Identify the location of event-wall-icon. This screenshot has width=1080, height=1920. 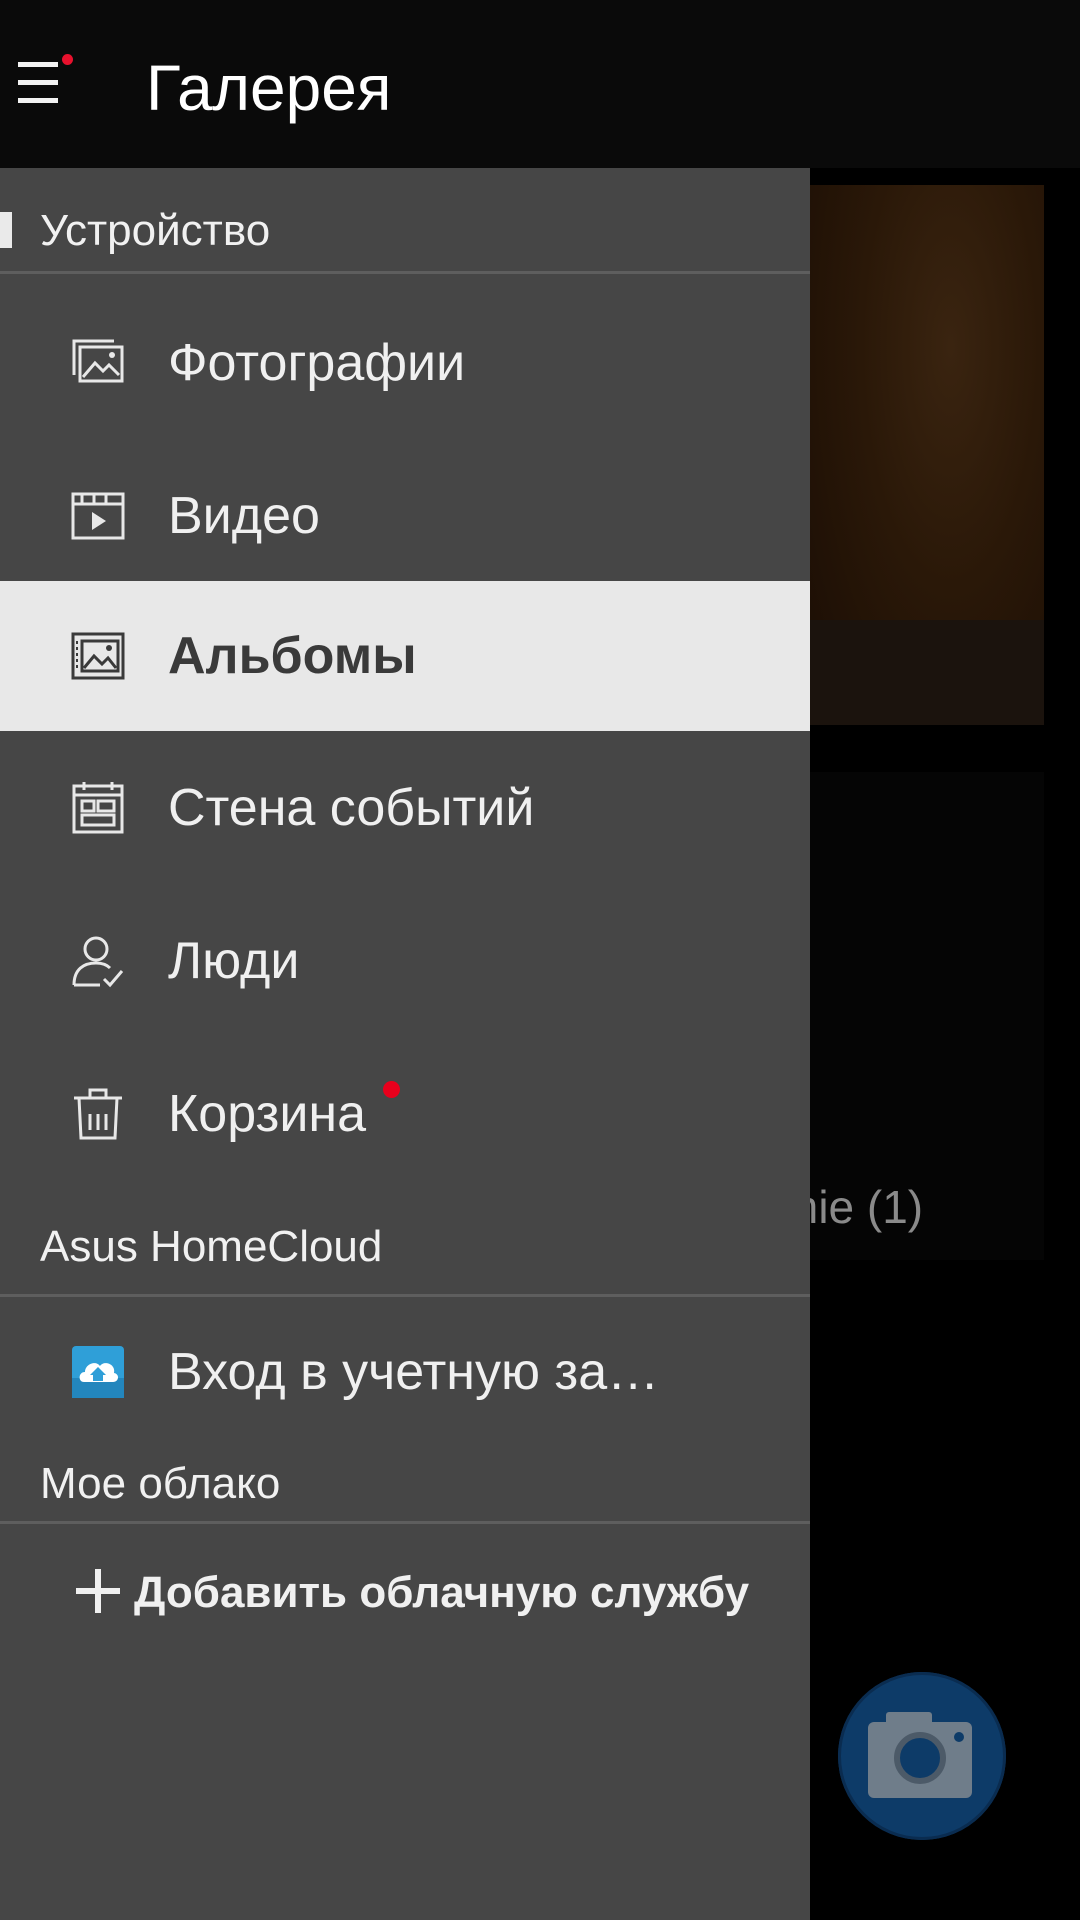
(98, 808).